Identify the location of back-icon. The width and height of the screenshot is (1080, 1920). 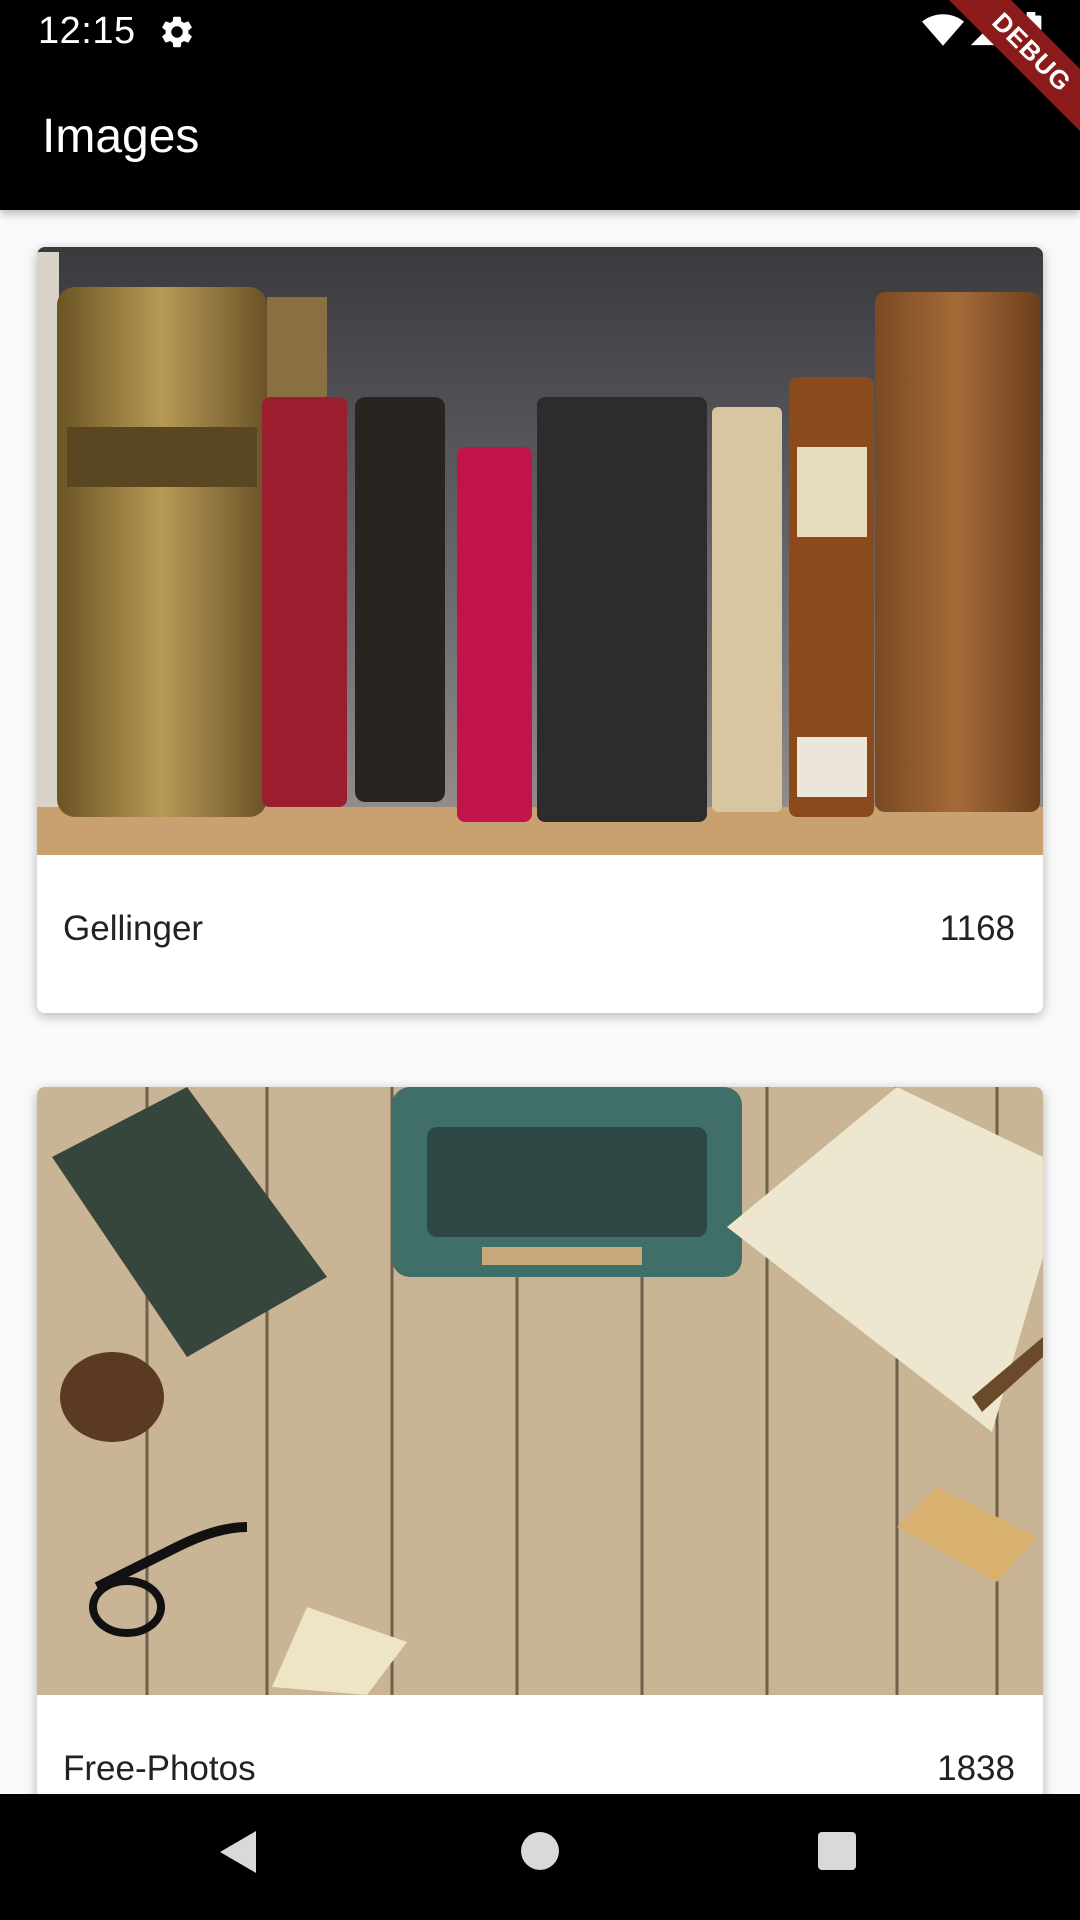
(238, 1852).